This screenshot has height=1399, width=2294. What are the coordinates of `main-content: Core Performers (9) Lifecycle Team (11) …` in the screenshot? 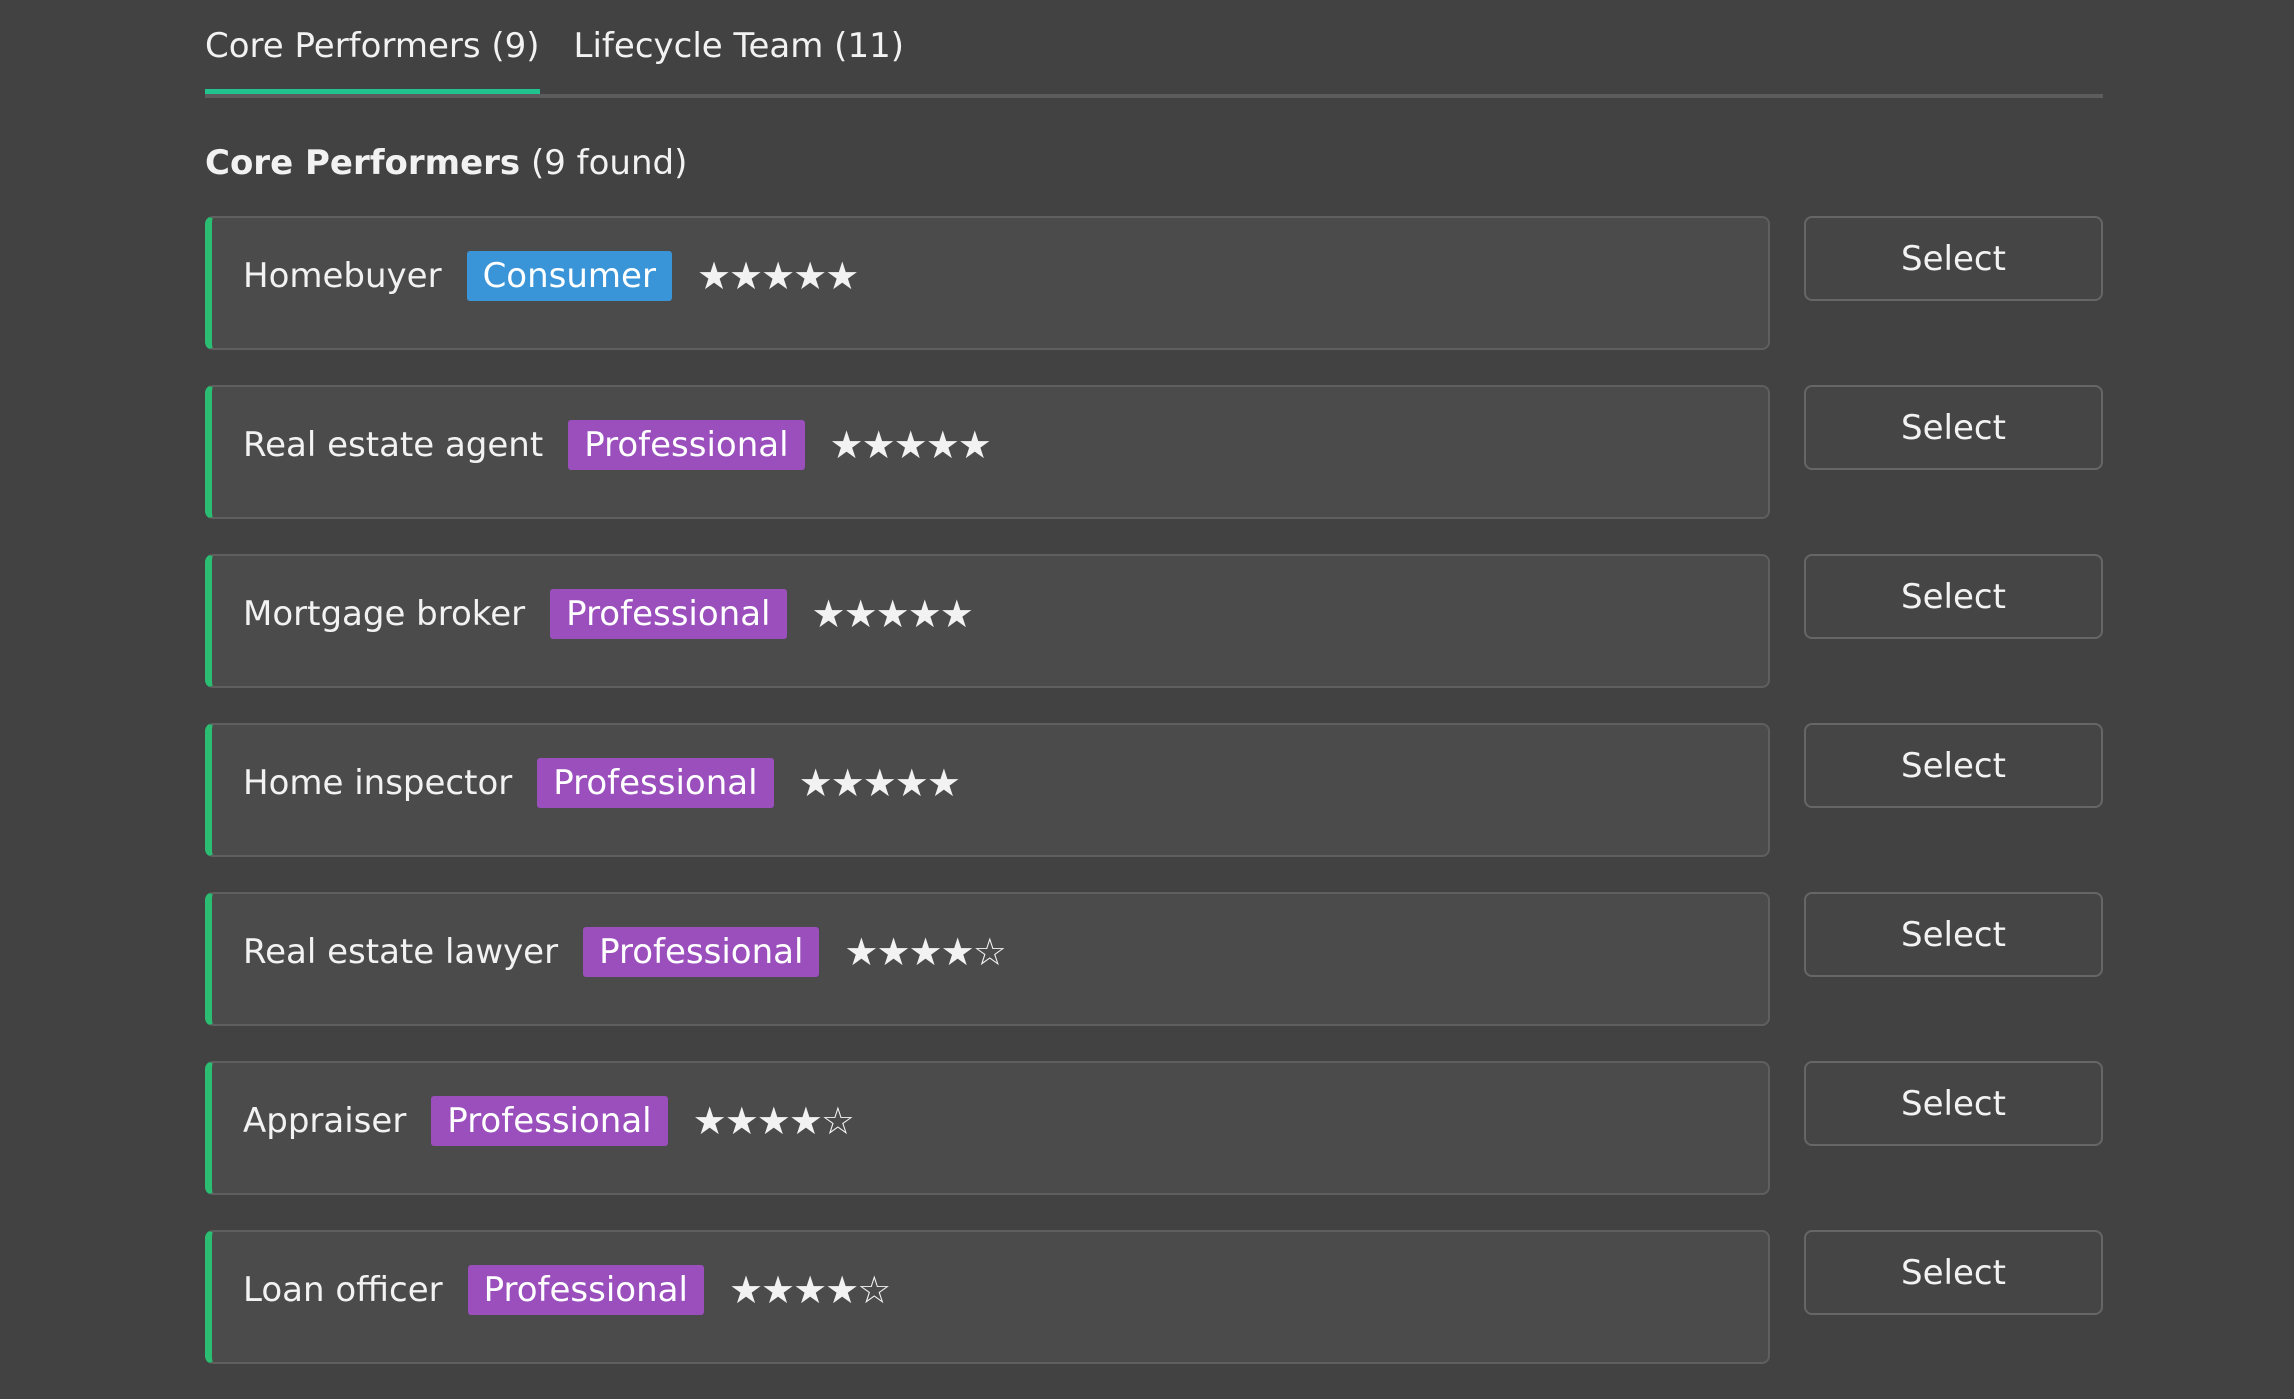 It's located at (1154, 92).